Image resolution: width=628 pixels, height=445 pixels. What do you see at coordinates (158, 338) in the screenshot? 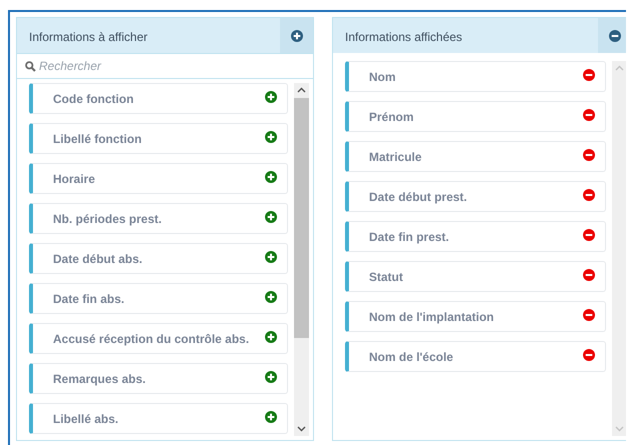
I see `field-item: Accusé réception du contrôle abs.` at bounding box center [158, 338].